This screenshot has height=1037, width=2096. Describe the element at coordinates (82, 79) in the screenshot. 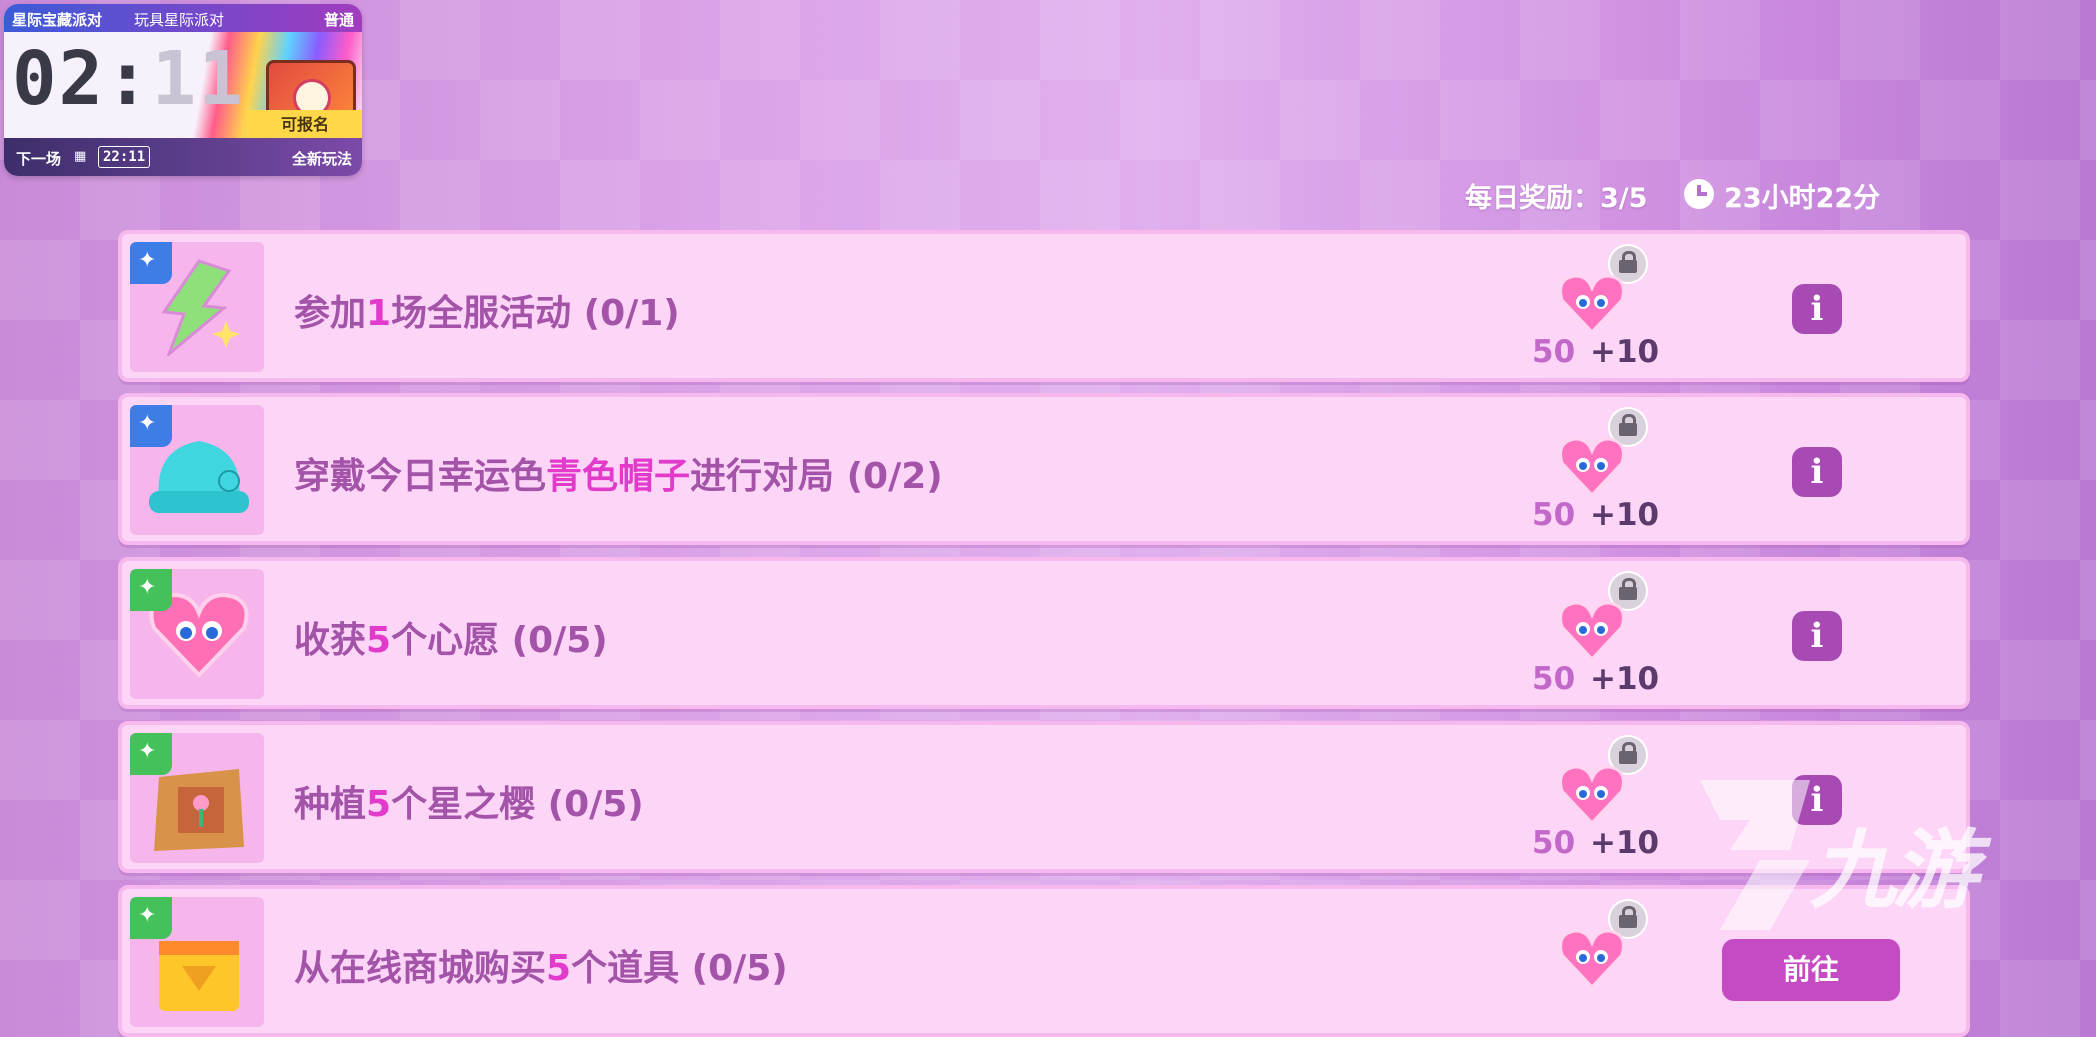

I see `event-countdown-main: 02:` at that location.